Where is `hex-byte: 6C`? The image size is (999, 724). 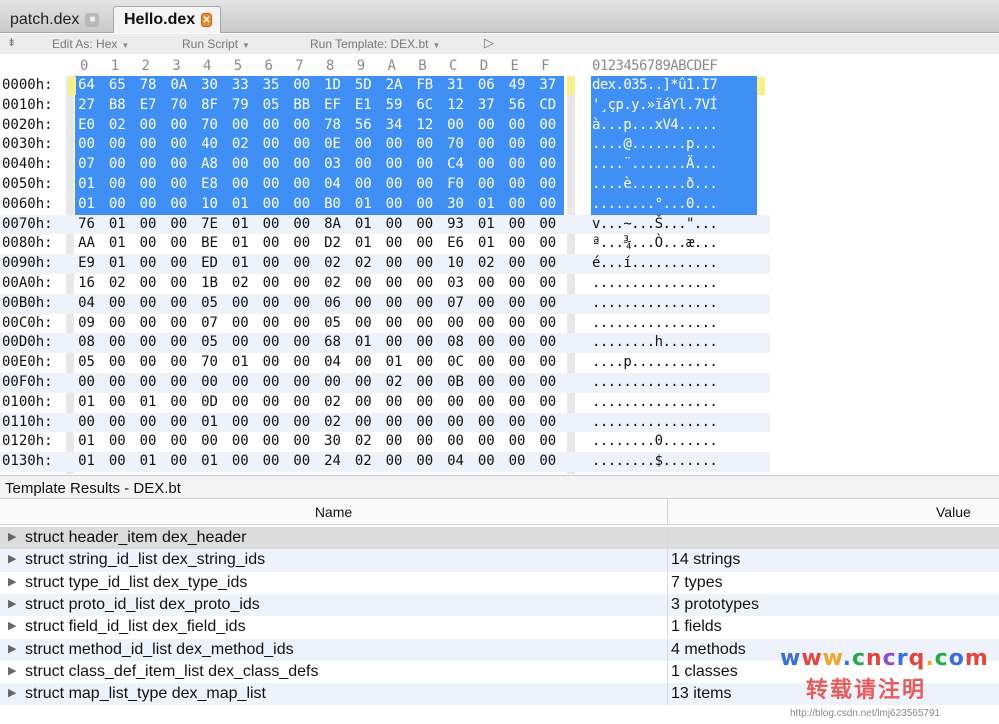 hex-byte: 6C is located at coordinates (424, 105).